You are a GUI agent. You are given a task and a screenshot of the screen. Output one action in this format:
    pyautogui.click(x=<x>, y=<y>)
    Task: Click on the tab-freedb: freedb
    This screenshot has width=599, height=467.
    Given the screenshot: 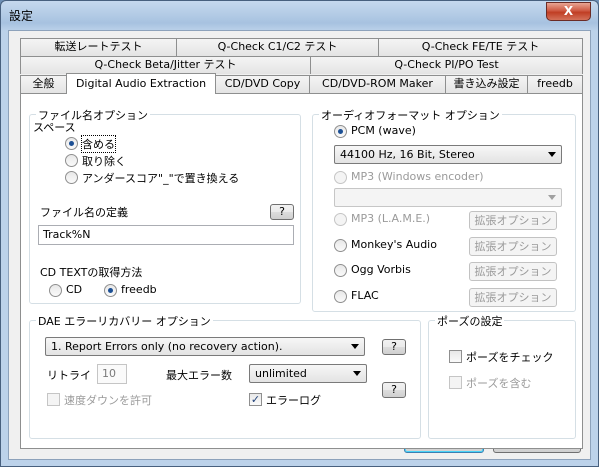 What is the action you would take?
    pyautogui.click(x=555, y=84)
    